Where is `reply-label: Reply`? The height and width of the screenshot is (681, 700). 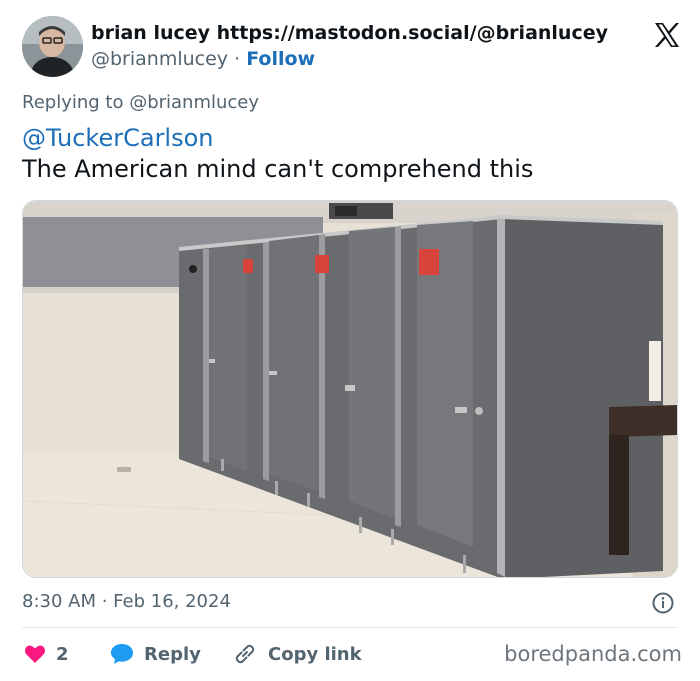 reply-label: Reply is located at coordinates (172, 654).